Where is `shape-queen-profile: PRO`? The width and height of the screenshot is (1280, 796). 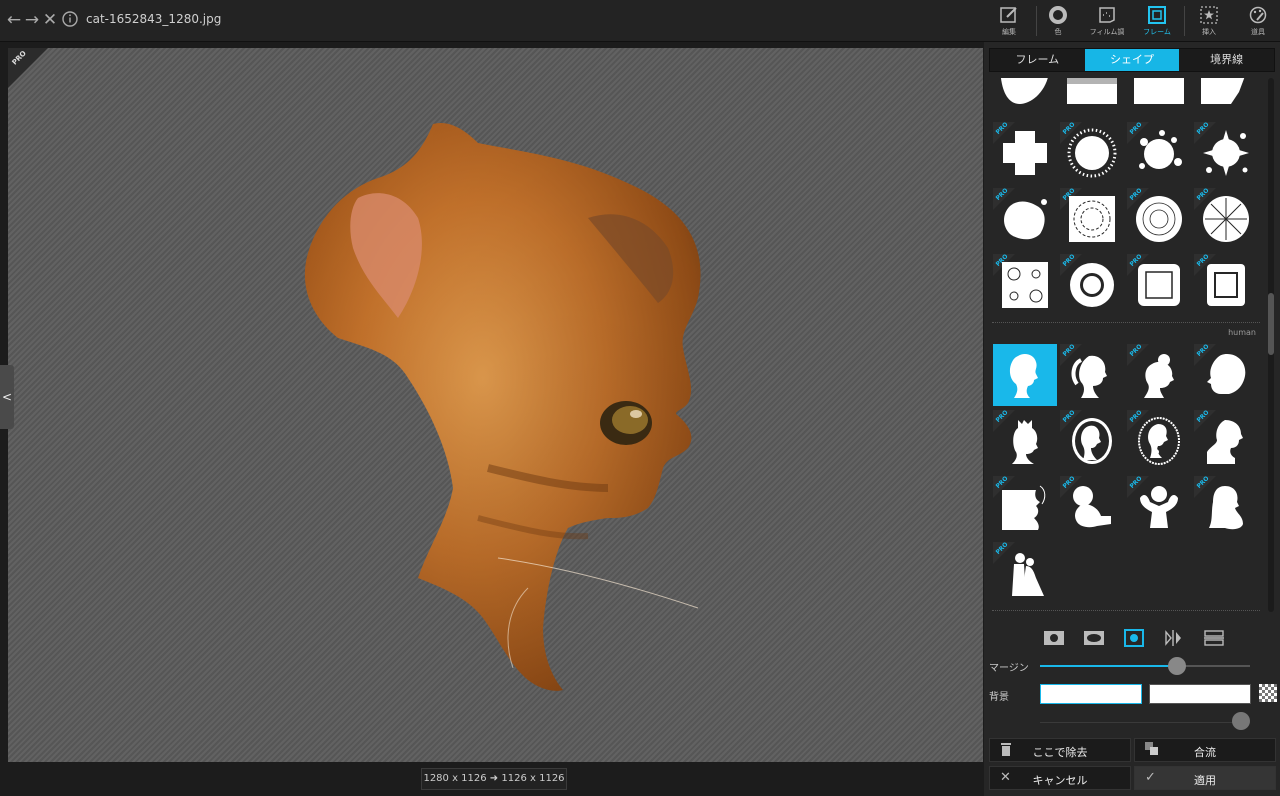
shape-queen-profile: PRO is located at coordinates (1025, 440).